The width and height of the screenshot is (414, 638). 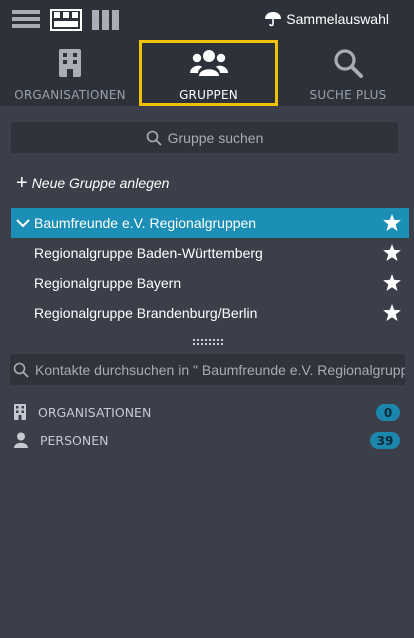 What do you see at coordinates (210, 283) in the screenshot?
I see `tree-item-child: Regionalgruppe Bayern` at bounding box center [210, 283].